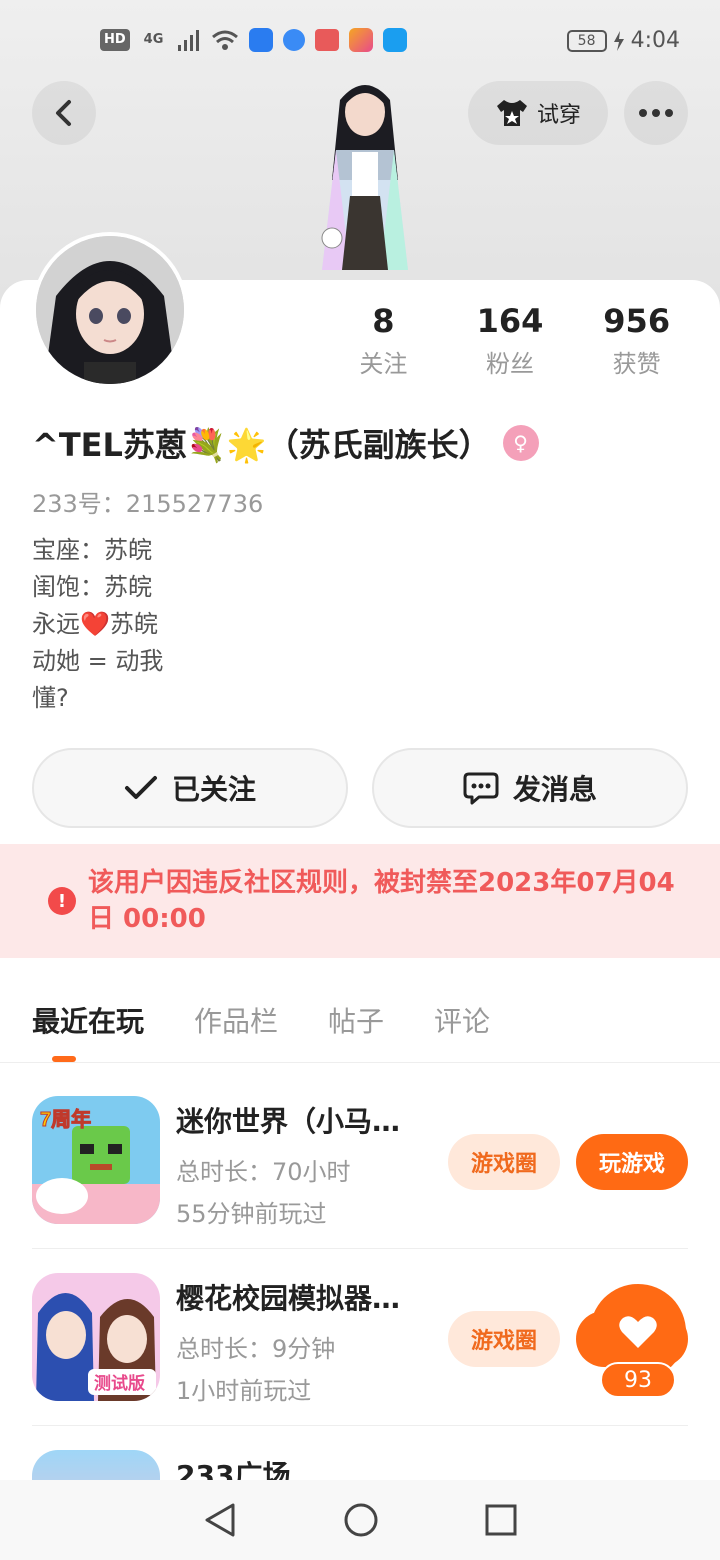 The width and height of the screenshot is (720, 1560). What do you see at coordinates (88, 1020) in the screenshot?
I see `tab-recently-played: 最近在玩` at bounding box center [88, 1020].